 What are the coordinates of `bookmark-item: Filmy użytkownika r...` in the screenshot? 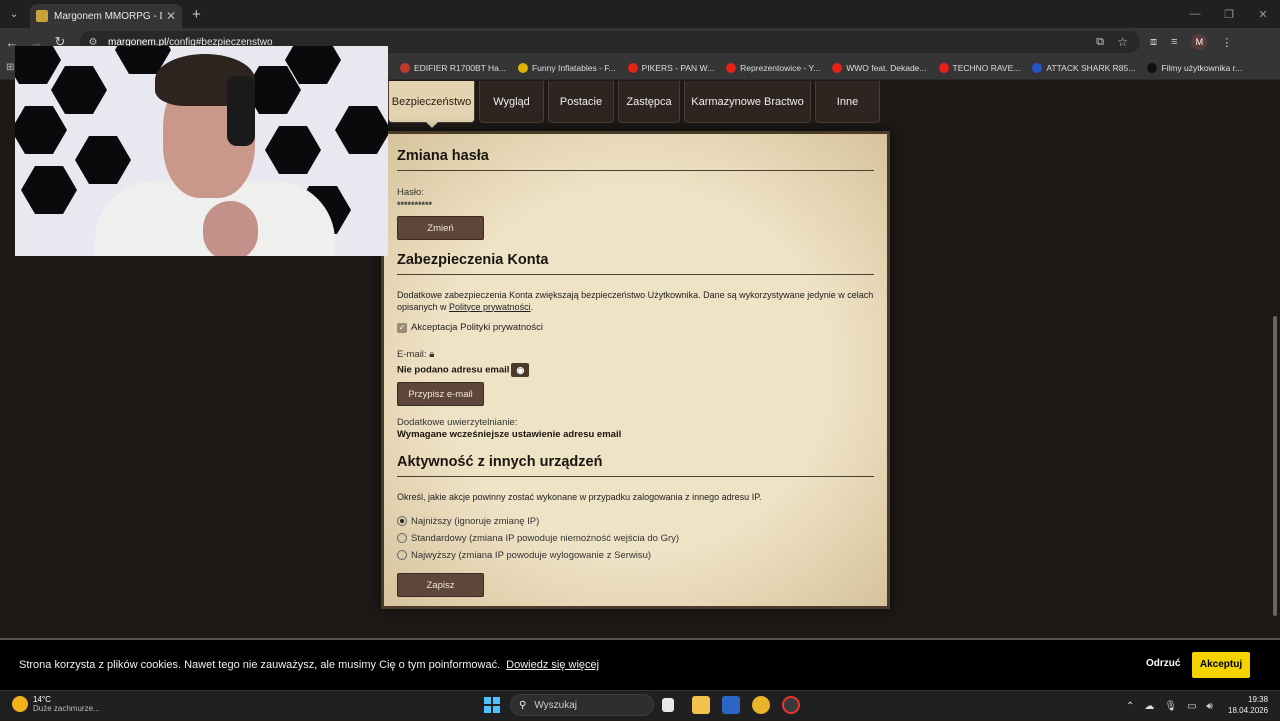 It's located at (1195, 67).